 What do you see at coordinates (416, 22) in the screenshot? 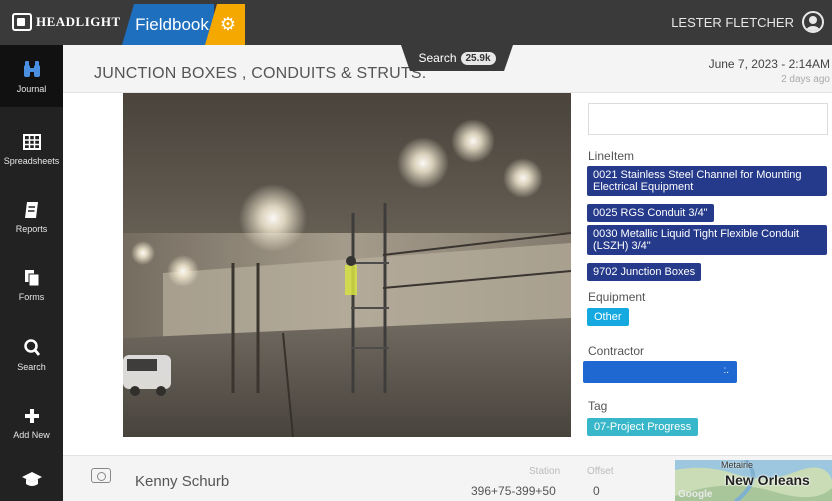
I see `top-header: HEADLIGHT Fieldbook ⚙ LESTER FLETCHER` at bounding box center [416, 22].